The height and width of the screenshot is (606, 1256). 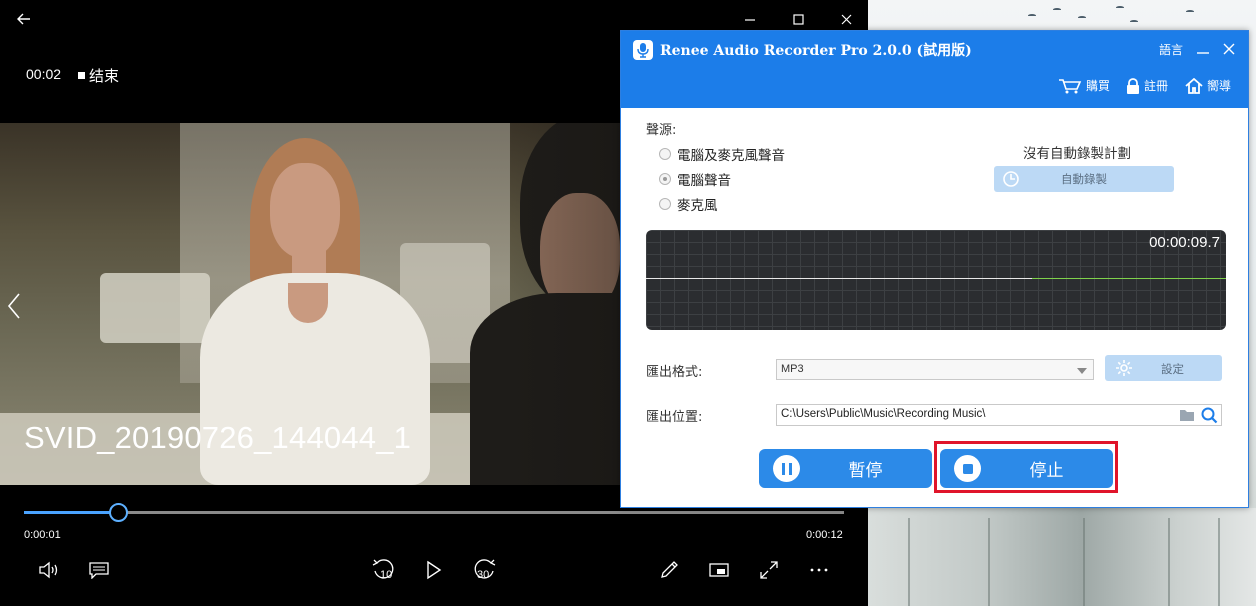 What do you see at coordinates (14, 306) in the screenshot?
I see `chevron-left-icon` at bounding box center [14, 306].